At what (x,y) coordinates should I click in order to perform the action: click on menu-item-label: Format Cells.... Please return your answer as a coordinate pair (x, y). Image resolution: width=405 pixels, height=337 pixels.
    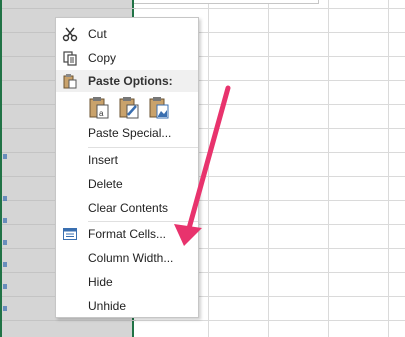
    Looking at the image, I should click on (127, 234).